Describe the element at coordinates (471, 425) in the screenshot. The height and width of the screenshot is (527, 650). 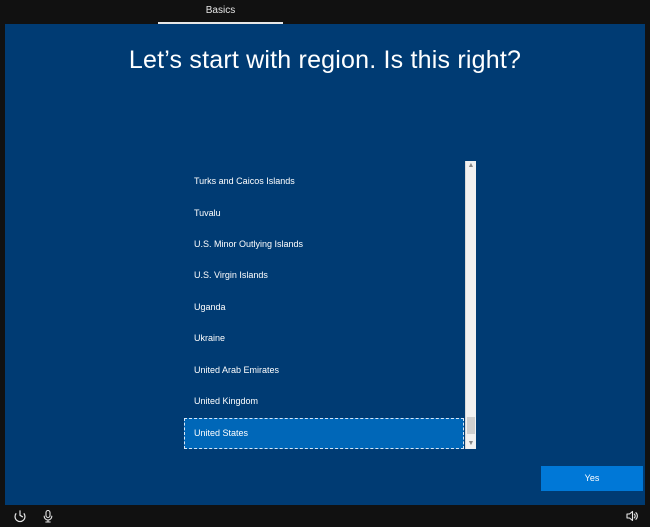
I see `scrollbar-thumb` at that location.